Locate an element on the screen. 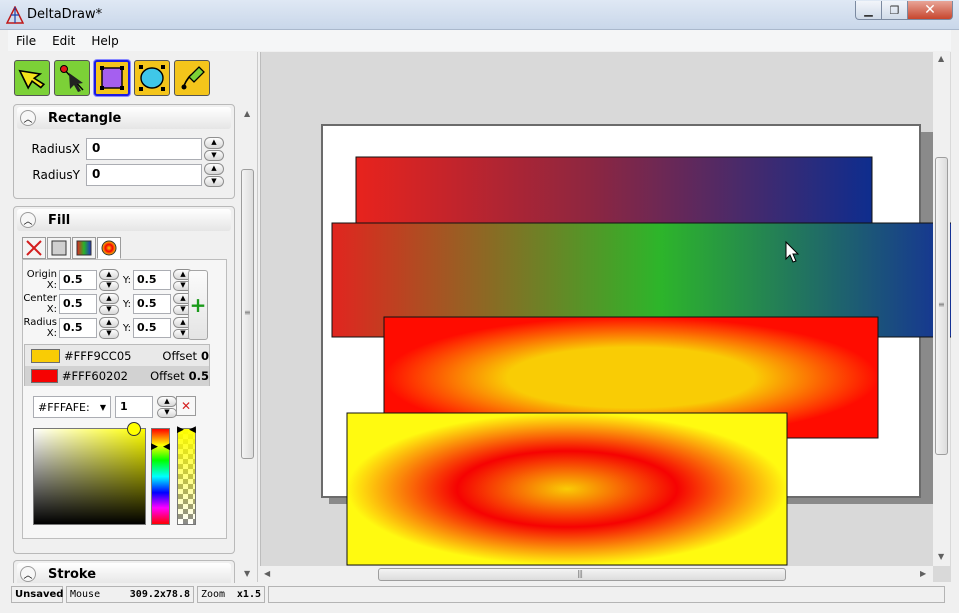  stop-color-hex: #FFF60202 is located at coordinates (94, 376).